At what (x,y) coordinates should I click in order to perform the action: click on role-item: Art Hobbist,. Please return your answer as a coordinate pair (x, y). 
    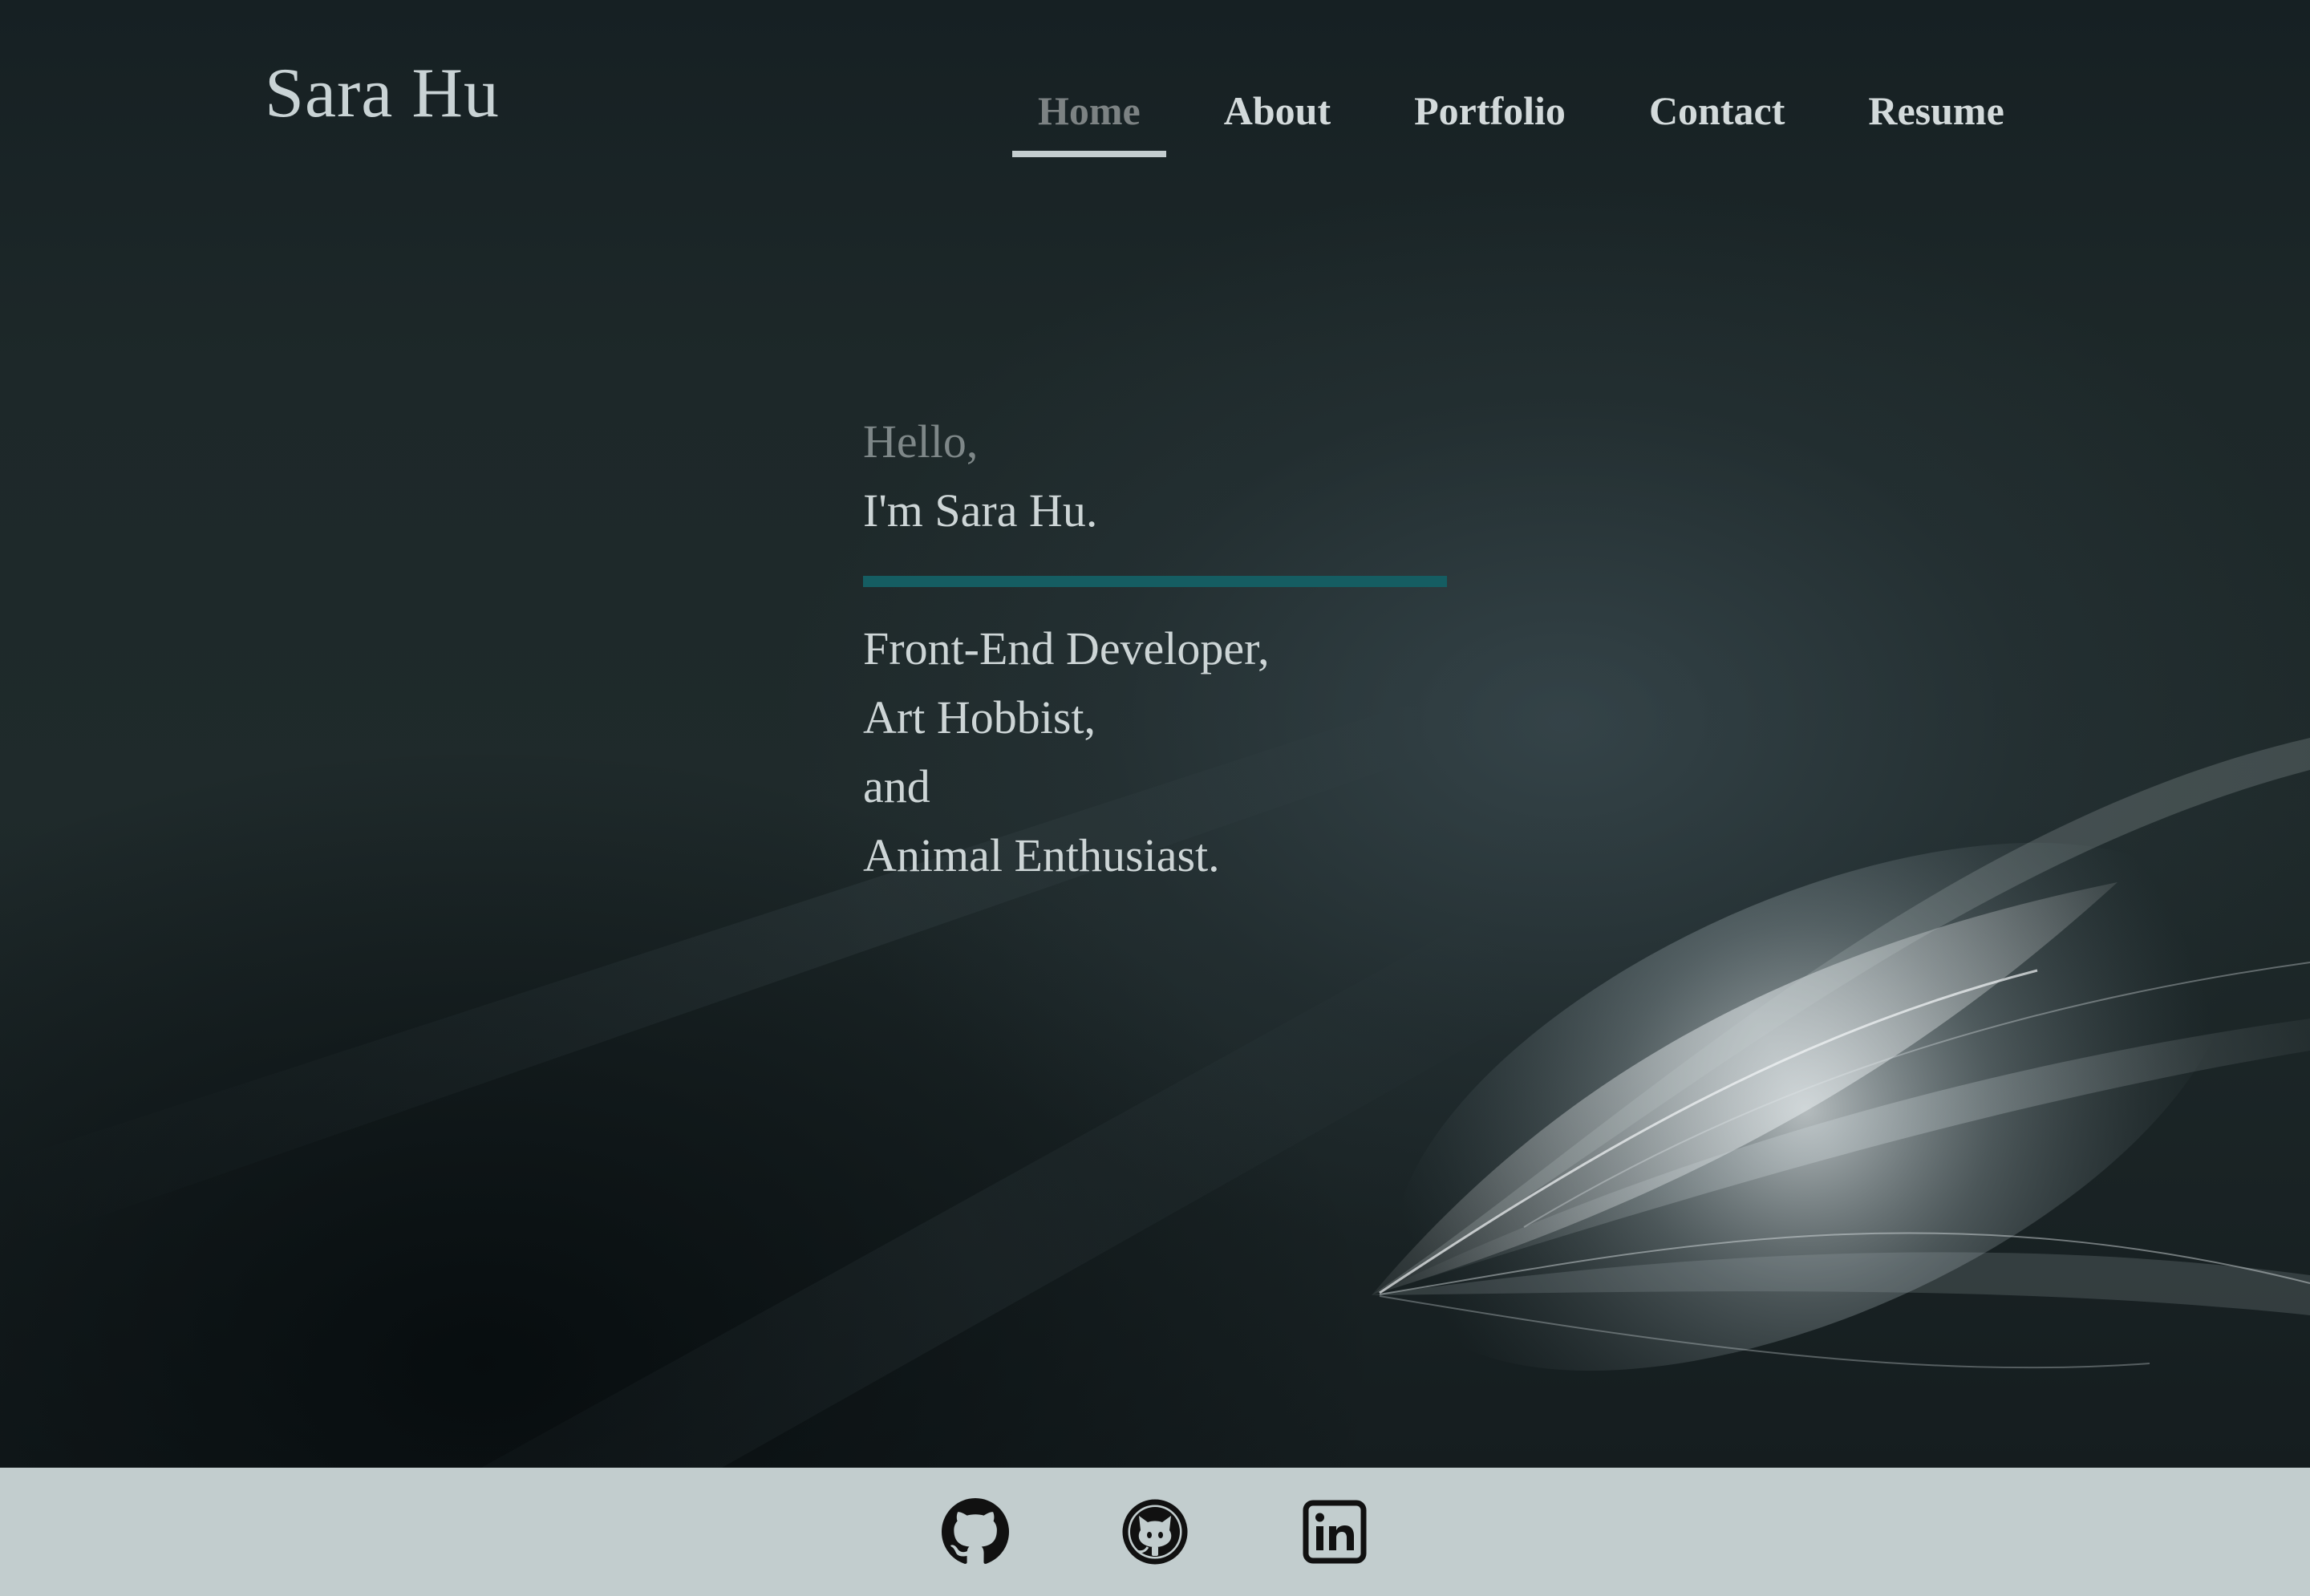
    Looking at the image, I should click on (980, 717).